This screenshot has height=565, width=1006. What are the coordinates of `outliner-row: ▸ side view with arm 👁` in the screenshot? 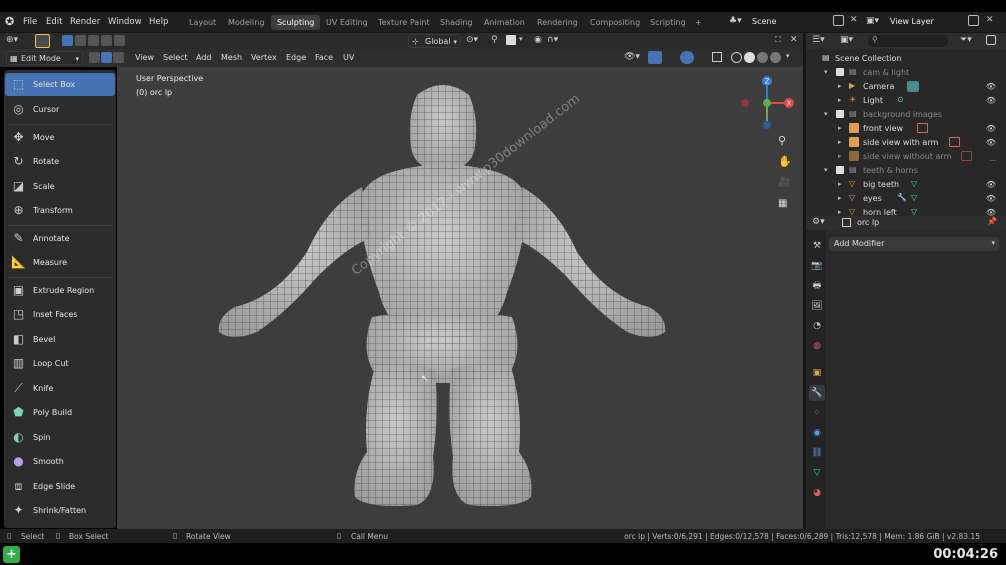 It's located at (906, 143).